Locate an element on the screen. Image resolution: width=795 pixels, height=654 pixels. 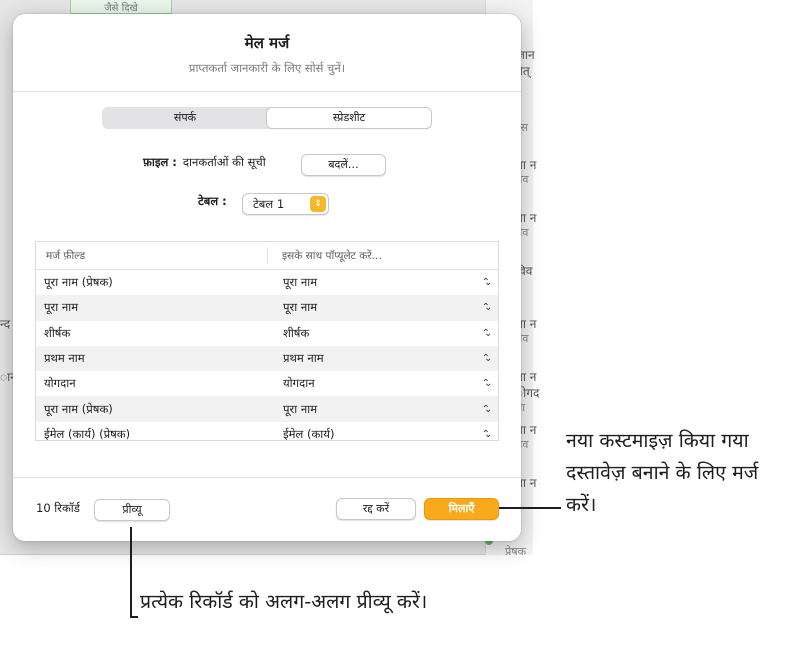
table-row: पूरा नाम पूरा नाम ⌃⌄ is located at coordinates (267, 308).